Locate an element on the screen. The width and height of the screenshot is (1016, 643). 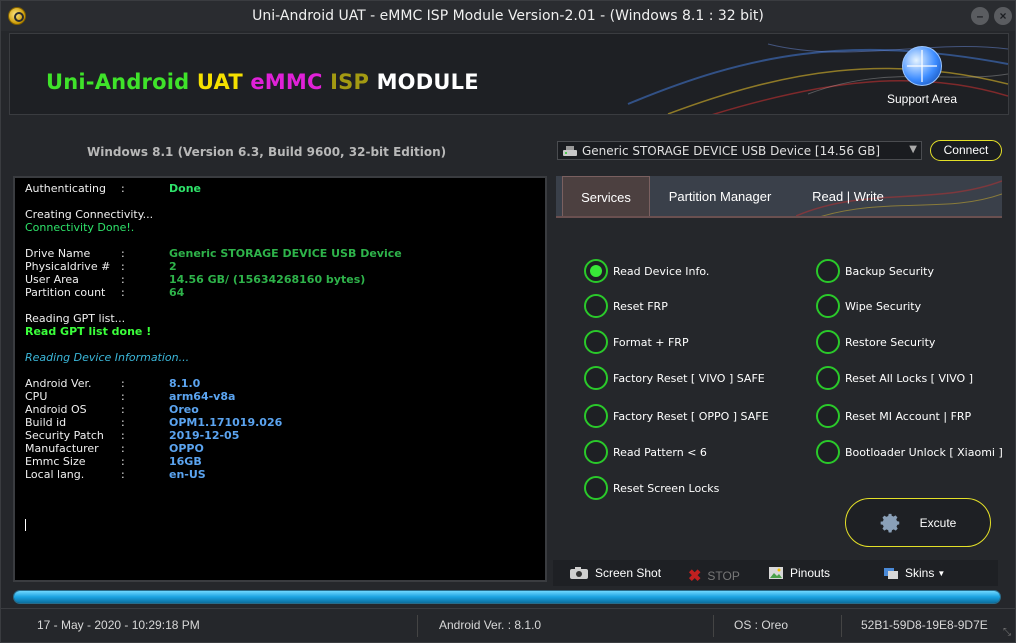
brand-part-isp: ISP is located at coordinates (353, 82).